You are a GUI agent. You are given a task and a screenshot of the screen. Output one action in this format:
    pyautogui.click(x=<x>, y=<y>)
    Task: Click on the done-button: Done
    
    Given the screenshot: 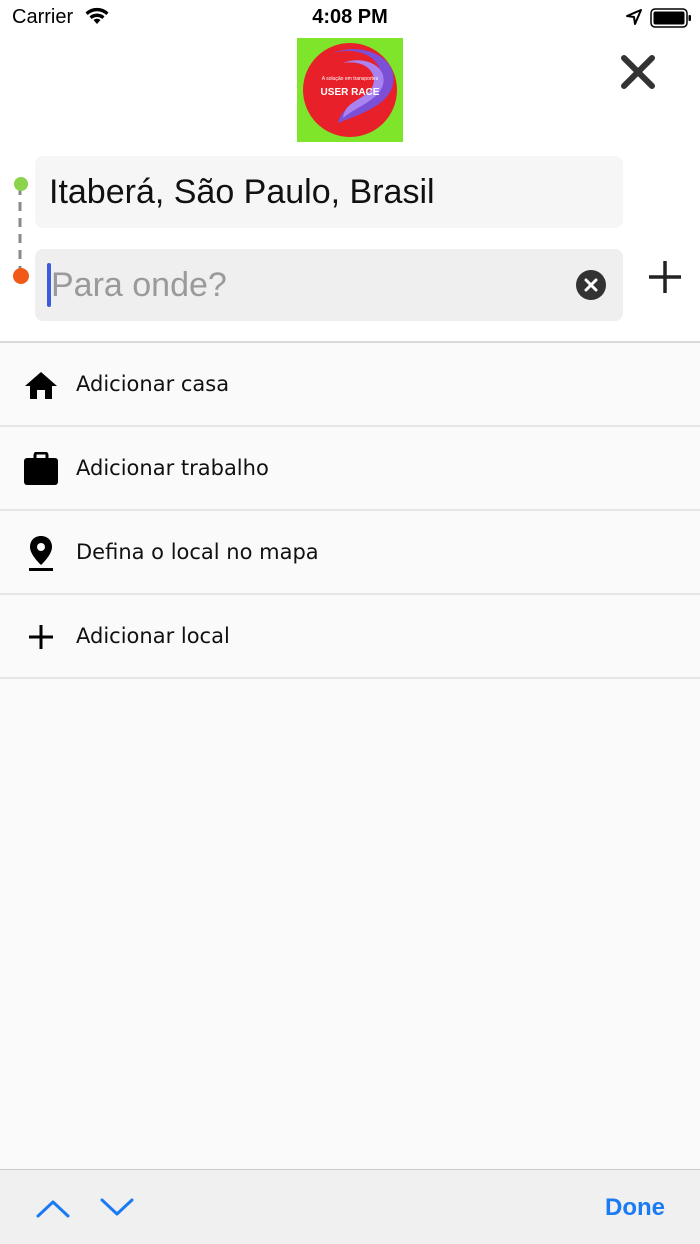 What is the action you would take?
    pyautogui.click(x=635, y=1208)
    